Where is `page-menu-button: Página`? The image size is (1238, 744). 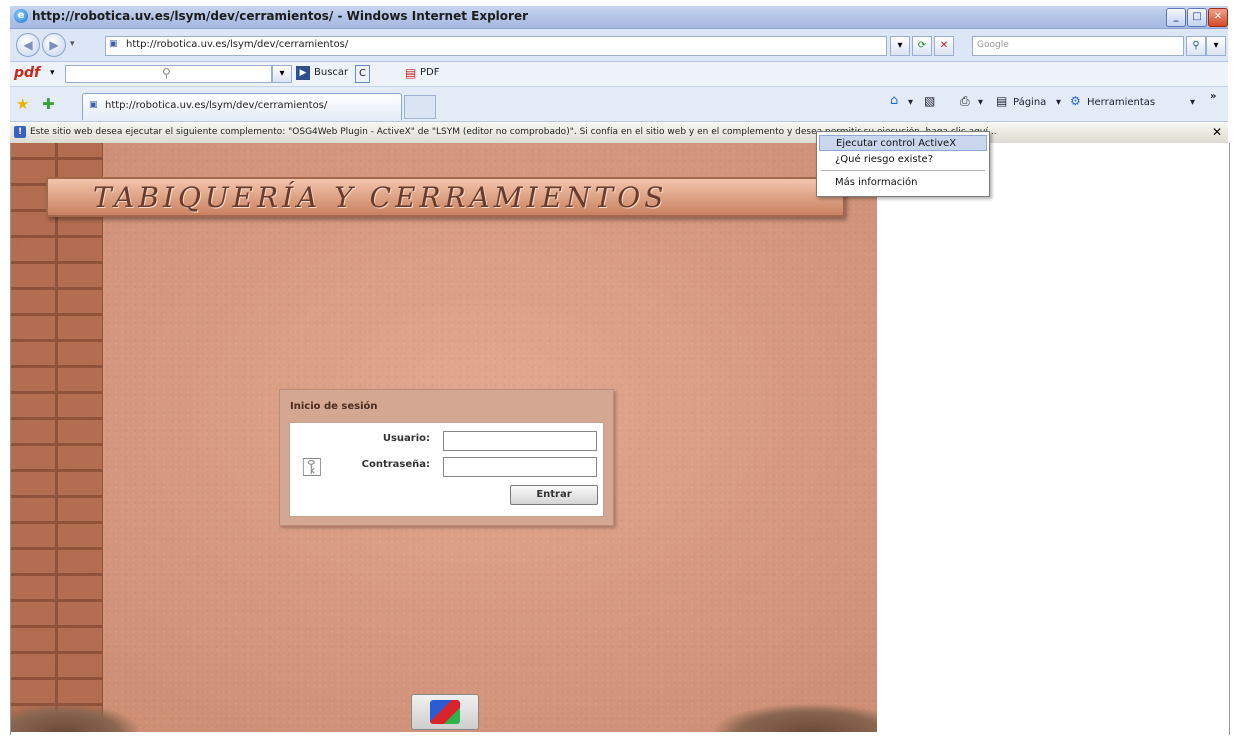 page-menu-button: Página is located at coordinates (1029, 102).